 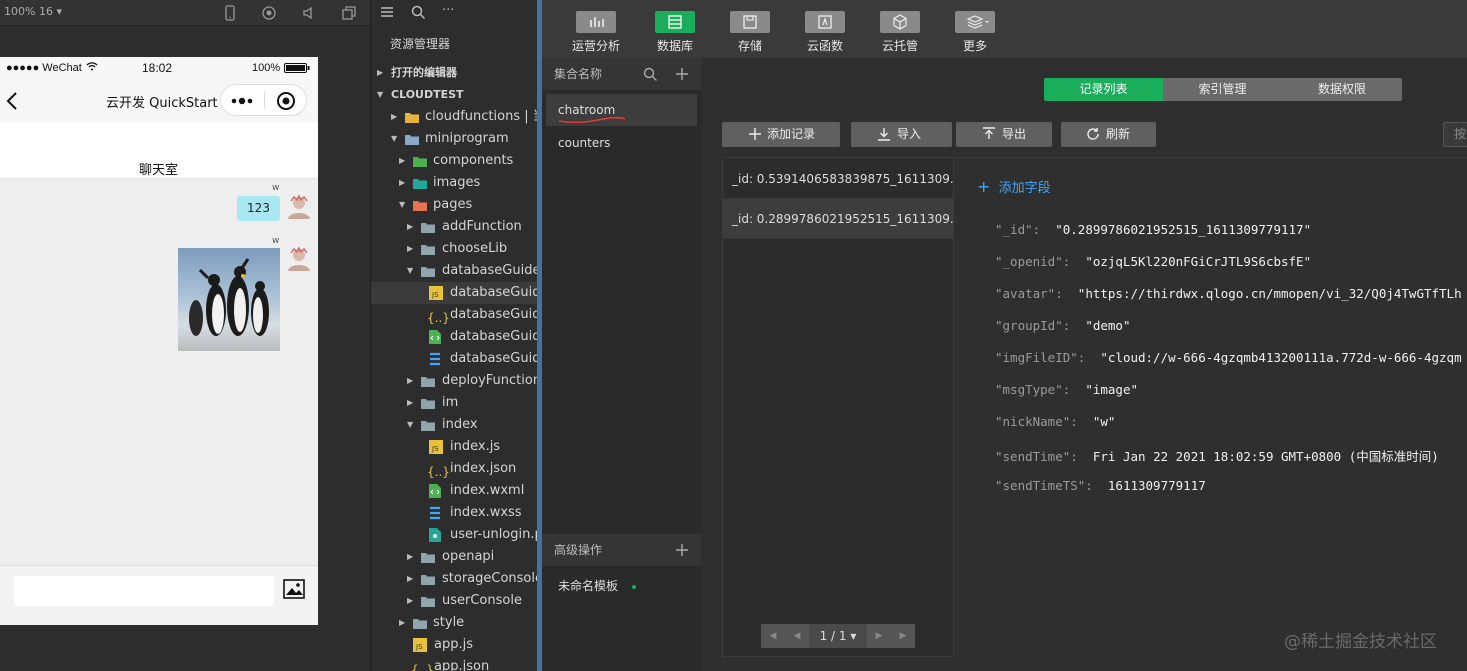 I want to click on toolbar-storage-button: 存储, so click(x=750, y=29).